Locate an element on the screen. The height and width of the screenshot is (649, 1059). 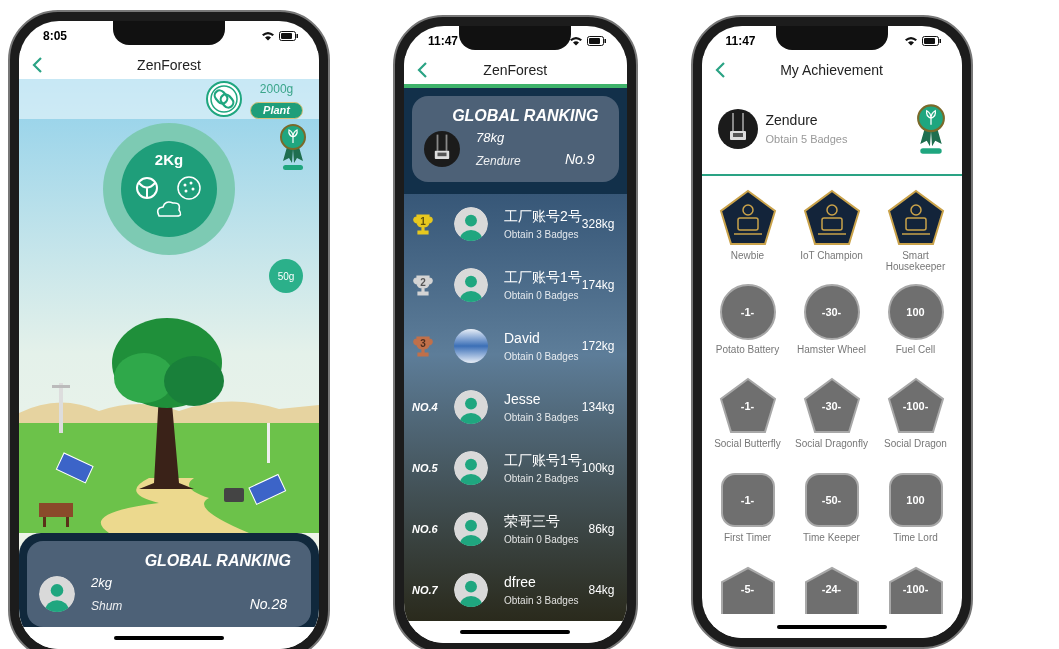
rank-number: NO.7 is located at coordinates (425, 590).